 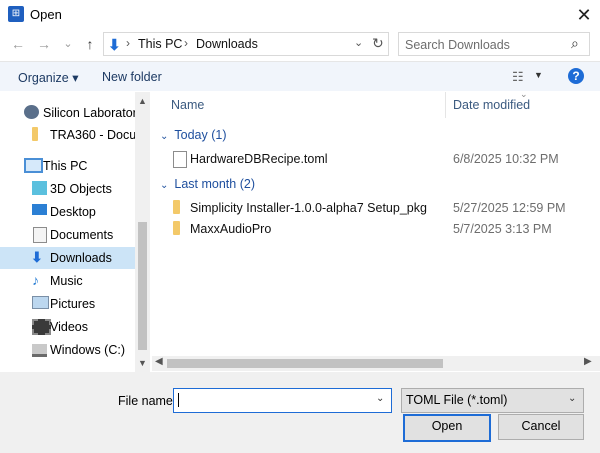 What do you see at coordinates (39, 188) in the screenshot?
I see `3d-objects-icon` at bounding box center [39, 188].